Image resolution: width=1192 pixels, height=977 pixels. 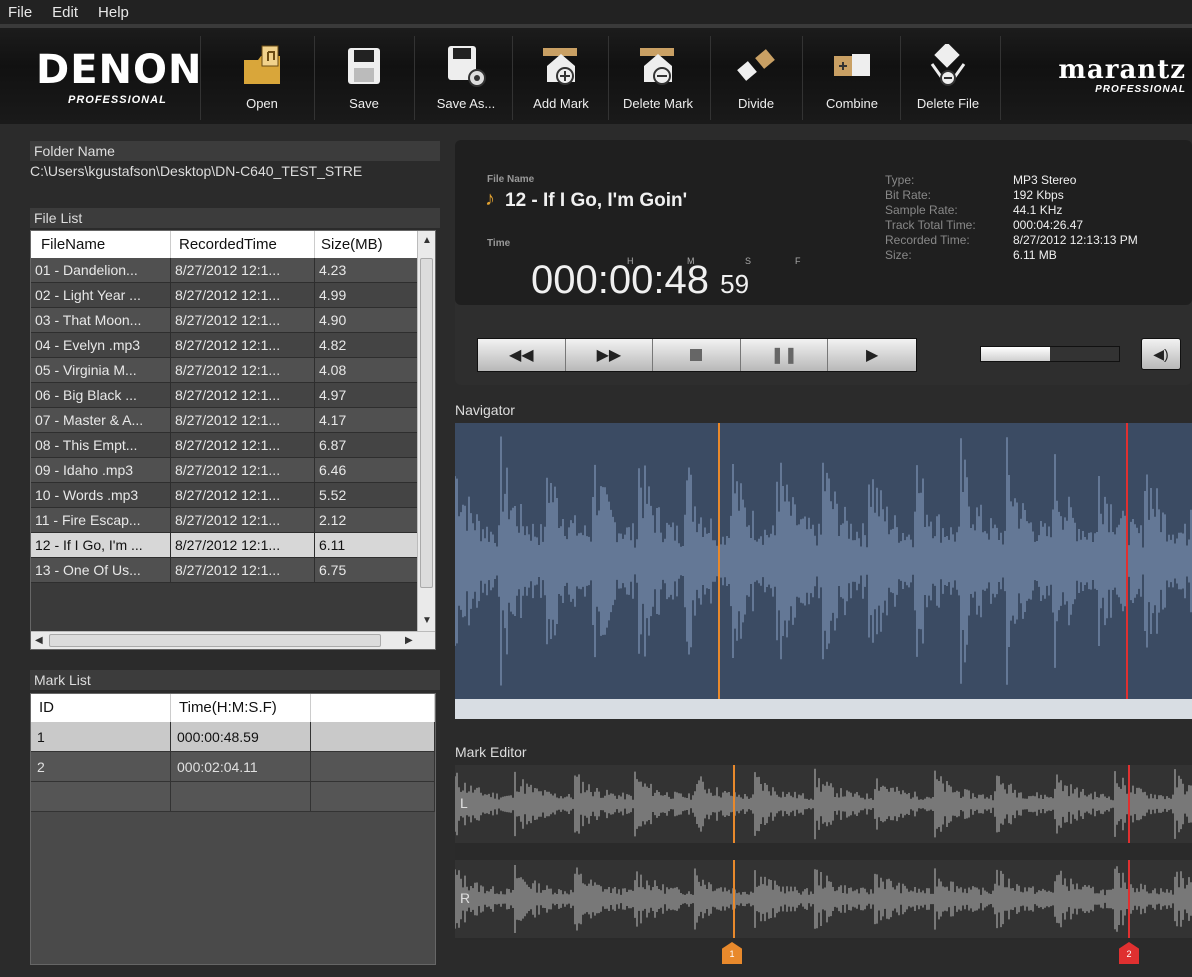 What do you see at coordinates (39, 640) in the screenshot?
I see `scroll-left-icon: ◀` at bounding box center [39, 640].